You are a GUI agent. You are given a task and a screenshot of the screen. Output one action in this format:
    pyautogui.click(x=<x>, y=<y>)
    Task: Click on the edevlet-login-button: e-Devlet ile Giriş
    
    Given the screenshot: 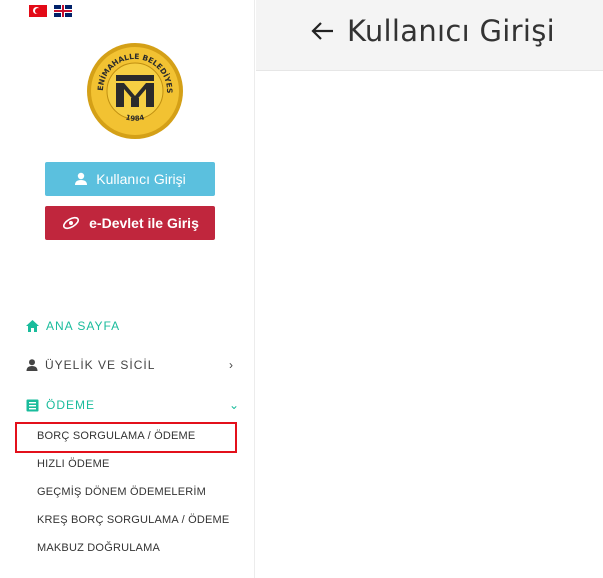 What is the action you would take?
    pyautogui.click(x=130, y=223)
    